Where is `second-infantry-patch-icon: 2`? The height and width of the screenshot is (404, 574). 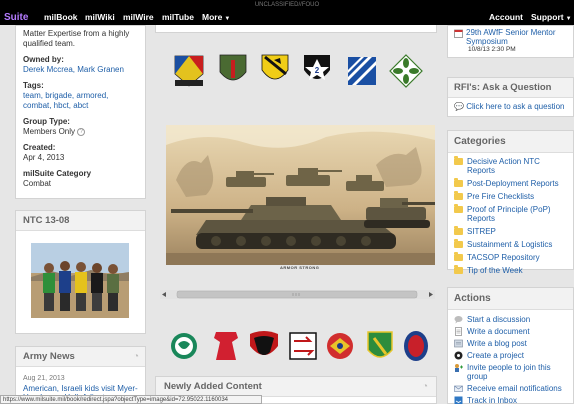
second-infantry-patch-icon: 2 is located at coordinates (317, 67).